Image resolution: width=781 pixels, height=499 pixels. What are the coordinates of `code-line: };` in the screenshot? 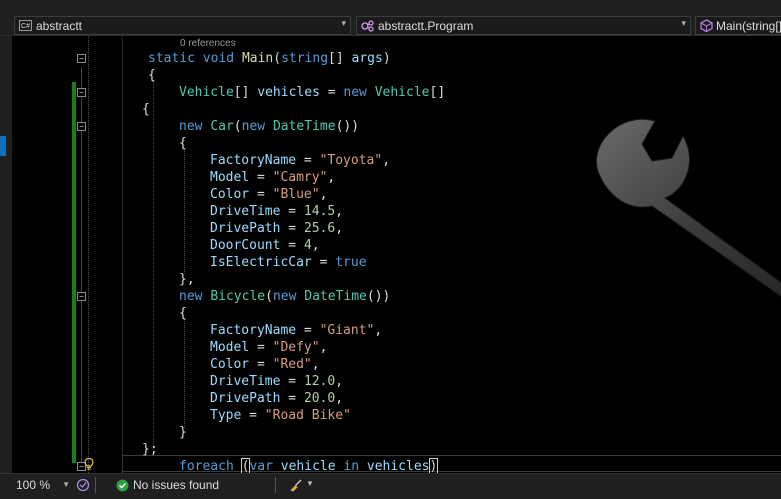 It's located at (150, 449).